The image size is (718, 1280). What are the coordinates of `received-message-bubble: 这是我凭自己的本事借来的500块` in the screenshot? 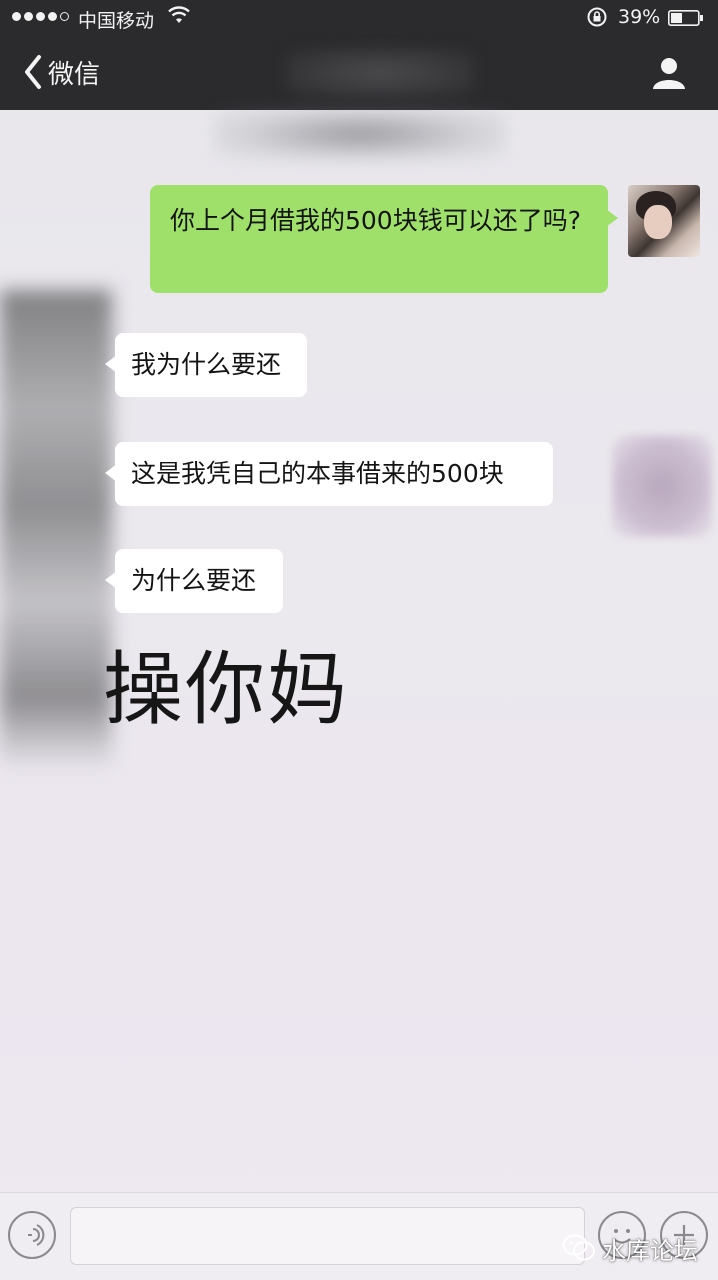 It's located at (329, 474).